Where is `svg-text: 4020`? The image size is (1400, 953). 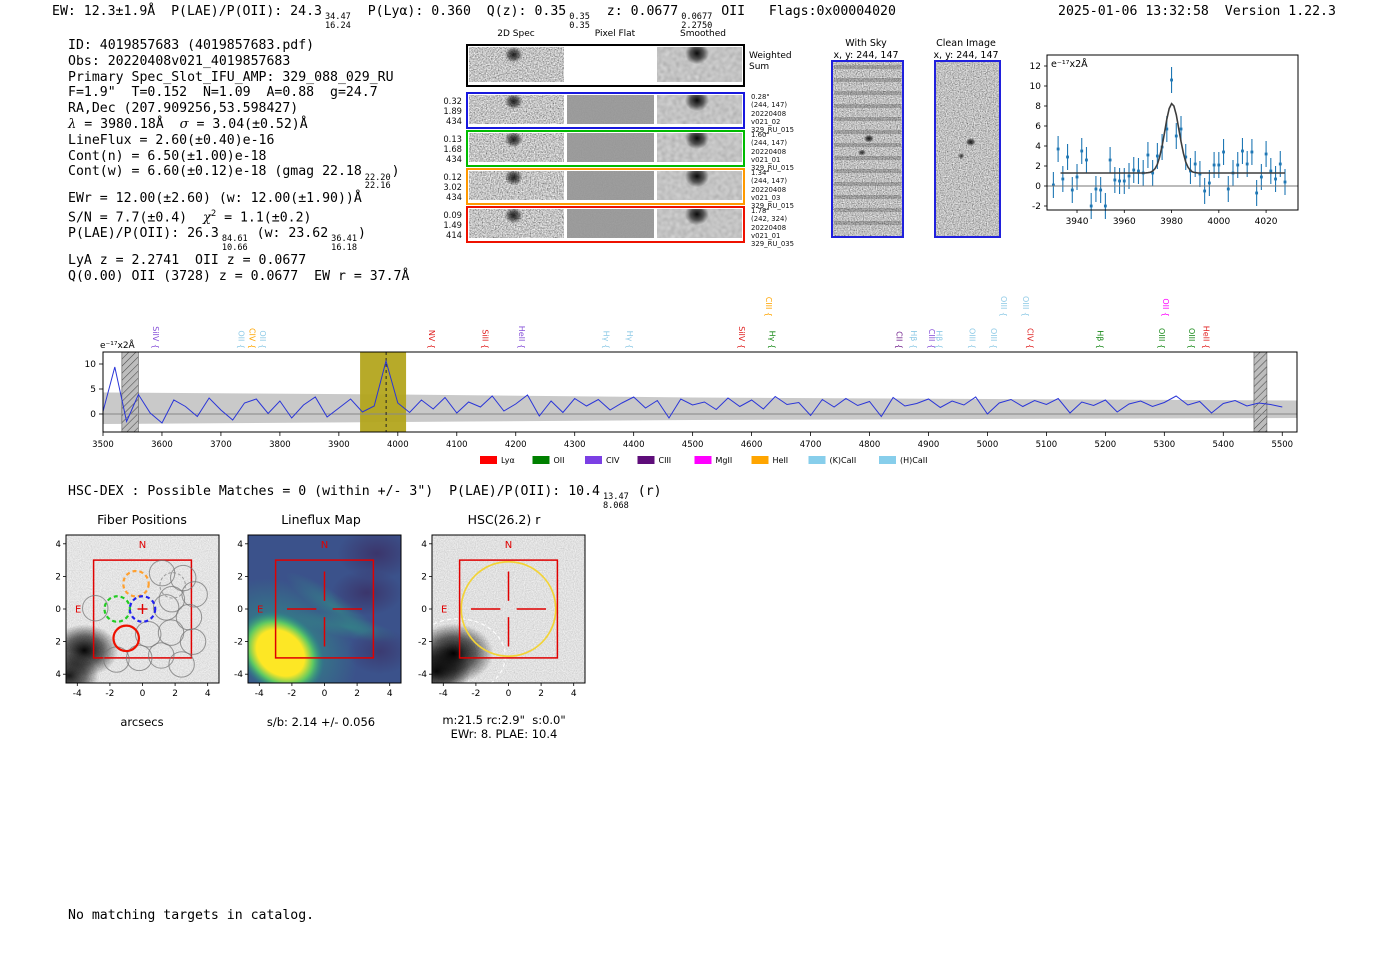 svg-text: 4020 is located at coordinates (1266, 222).